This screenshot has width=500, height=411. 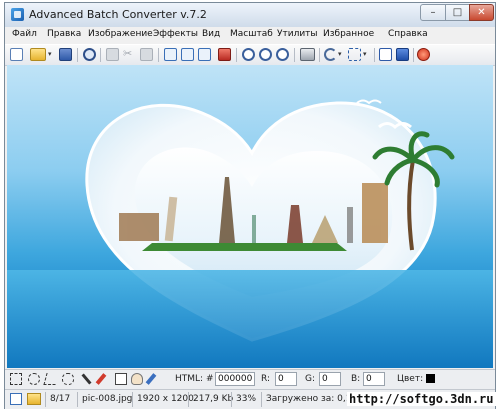 What do you see at coordinates (374, 379) in the screenshot?
I see `b-value-field: 0` at bounding box center [374, 379].